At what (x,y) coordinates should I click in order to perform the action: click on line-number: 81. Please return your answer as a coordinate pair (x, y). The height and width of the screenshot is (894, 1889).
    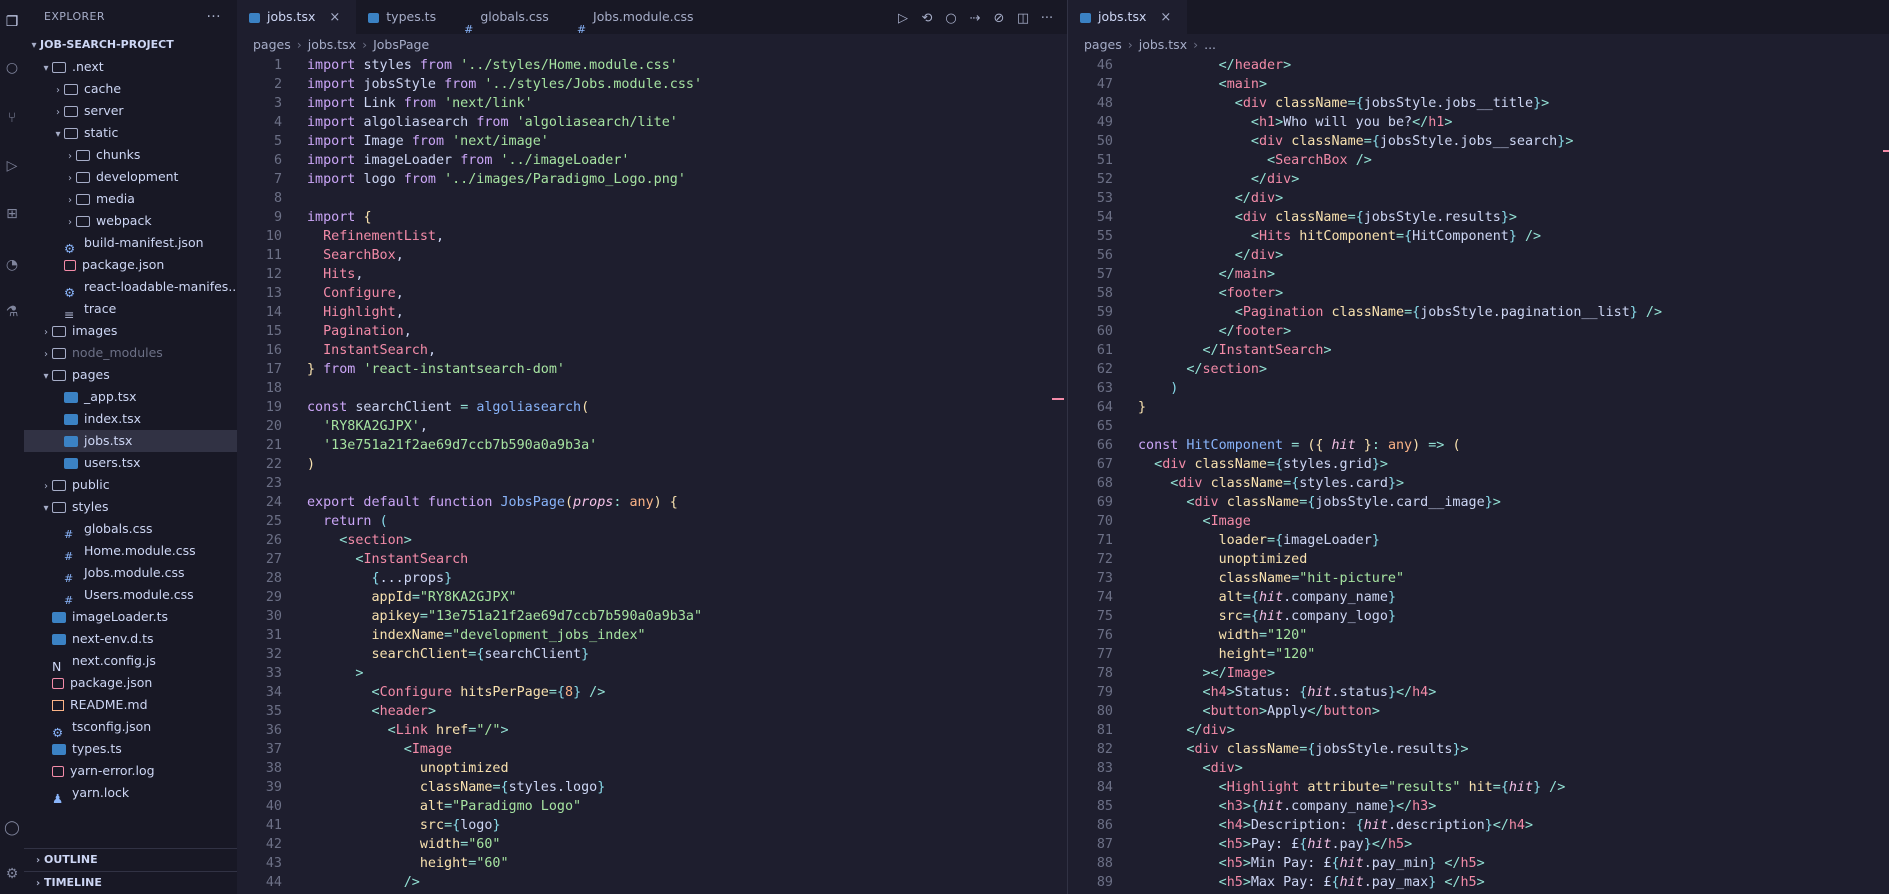
    Looking at the image, I should click on (1104, 730).